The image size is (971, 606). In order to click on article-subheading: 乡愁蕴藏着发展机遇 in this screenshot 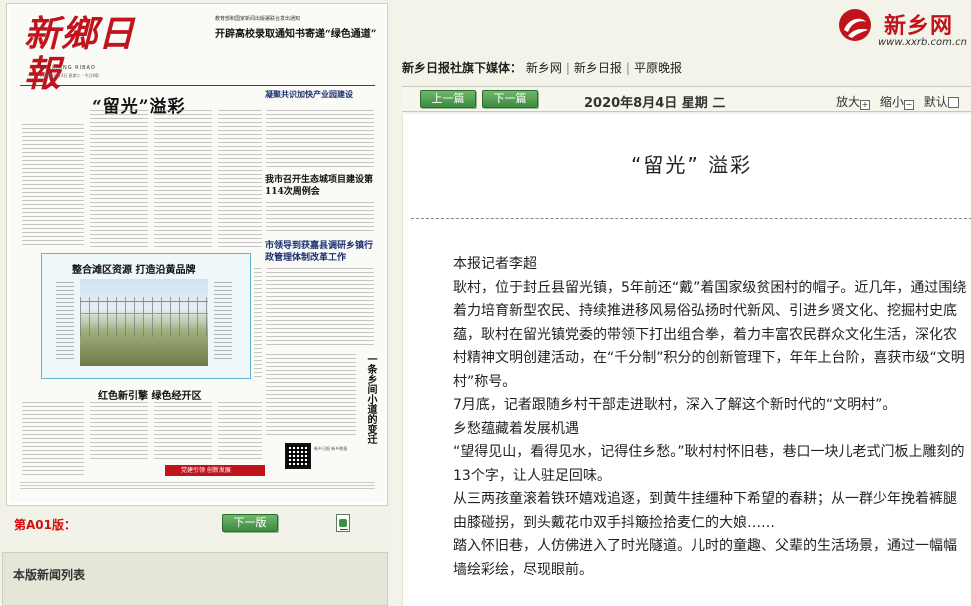, I will do `click(516, 428)`.